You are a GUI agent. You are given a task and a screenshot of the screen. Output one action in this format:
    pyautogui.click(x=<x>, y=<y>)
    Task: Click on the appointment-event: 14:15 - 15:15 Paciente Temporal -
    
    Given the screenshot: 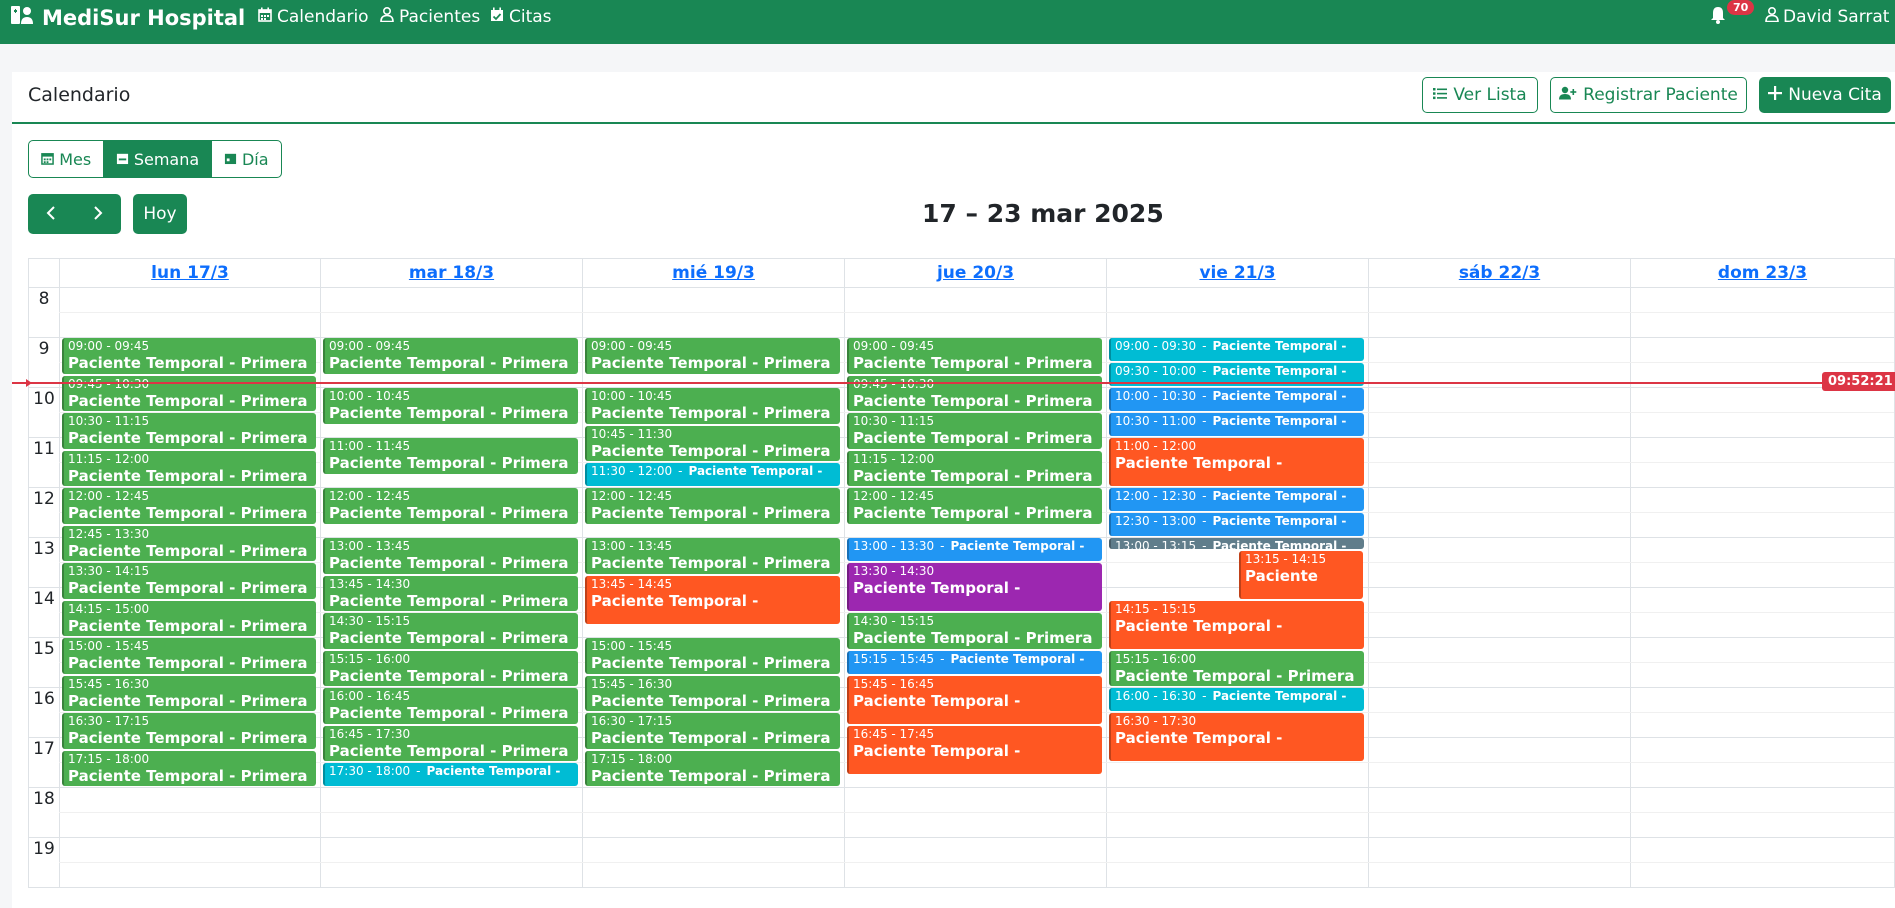 What is the action you would take?
    pyautogui.click(x=1236, y=624)
    